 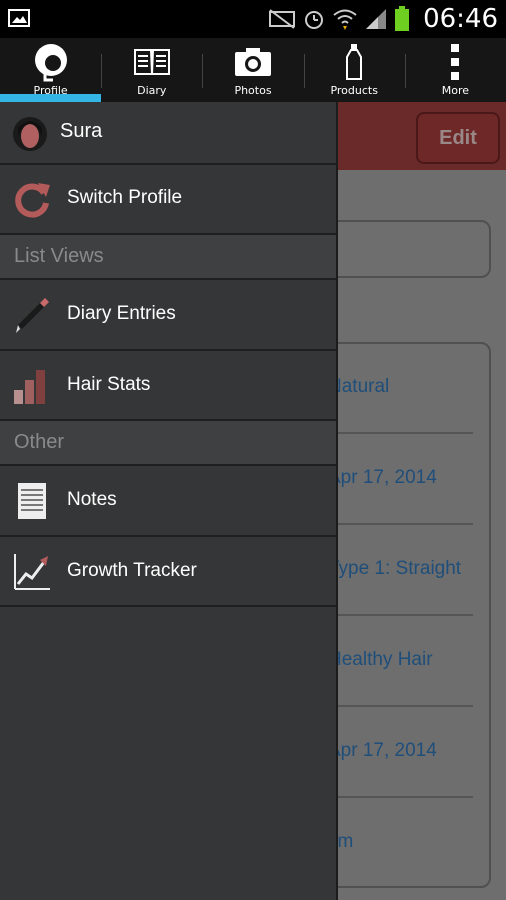 What do you see at coordinates (32, 386) in the screenshot?
I see `bar-chart-icon` at bounding box center [32, 386].